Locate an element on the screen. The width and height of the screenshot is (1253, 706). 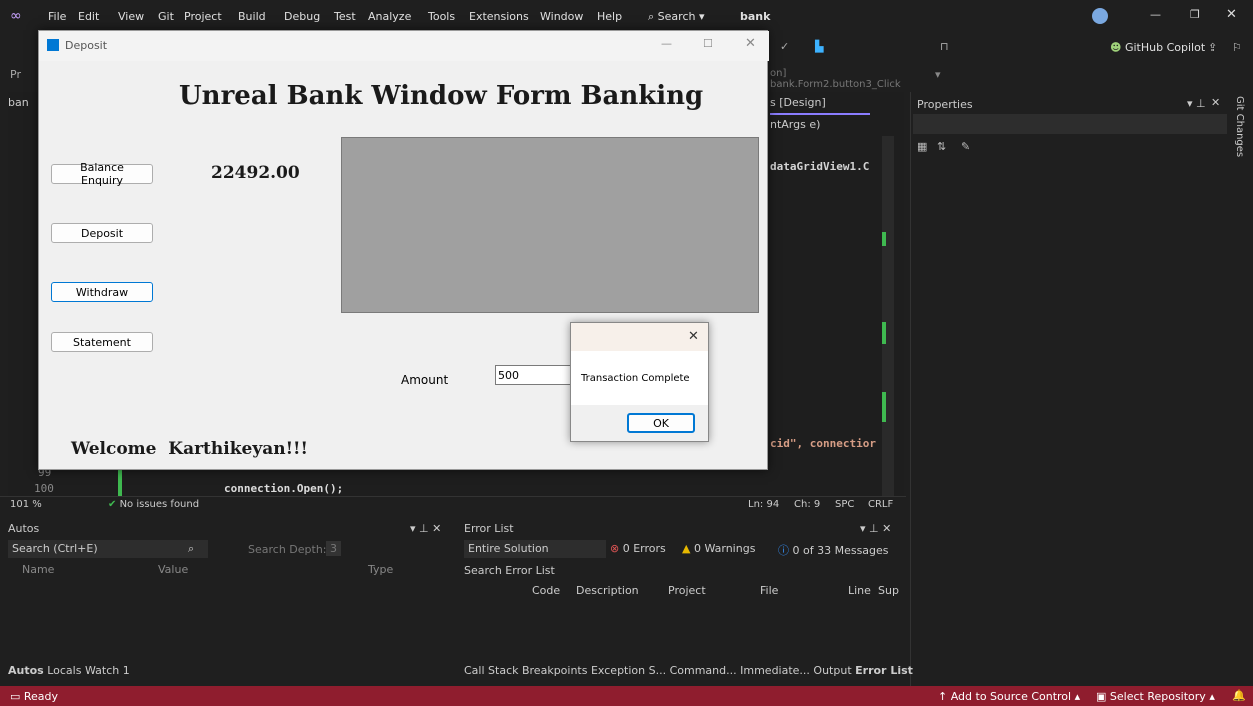
tab-output: Output is located at coordinates (832, 670).